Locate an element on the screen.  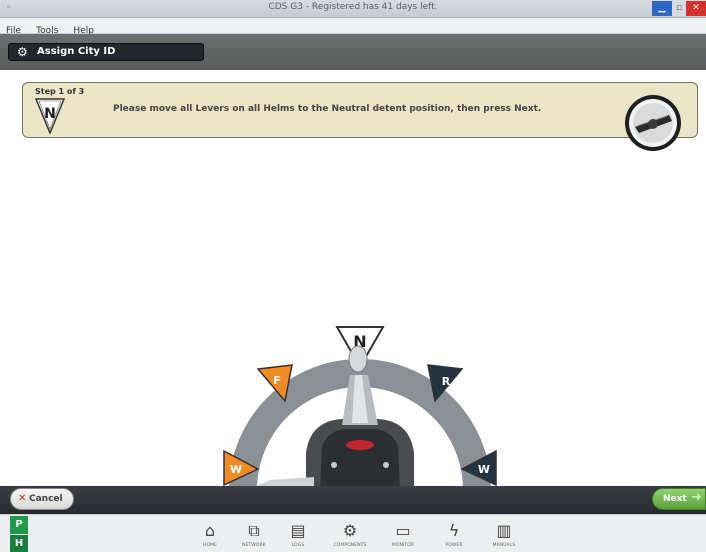
nav-manuals-label: MANUALS is located at coordinates (504, 545).